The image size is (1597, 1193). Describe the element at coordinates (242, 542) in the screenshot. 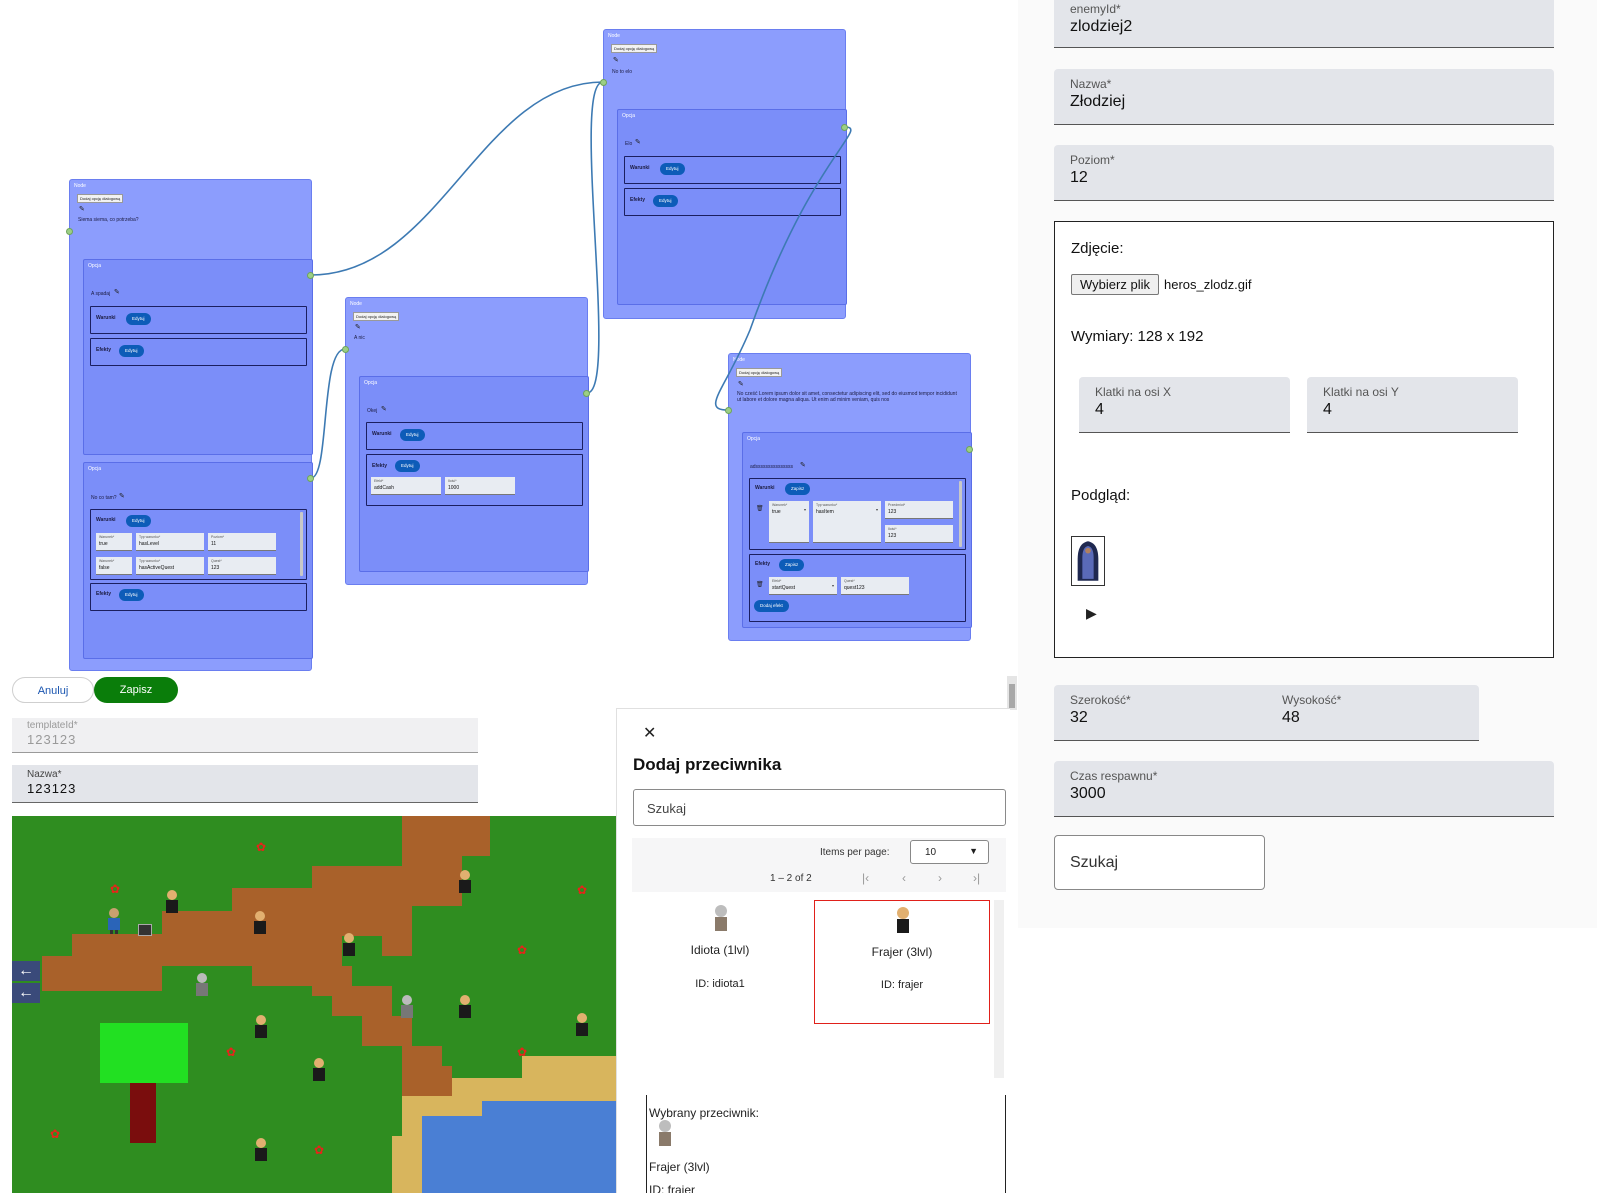

I see `condition-param-field: Poziom* 11` at that location.